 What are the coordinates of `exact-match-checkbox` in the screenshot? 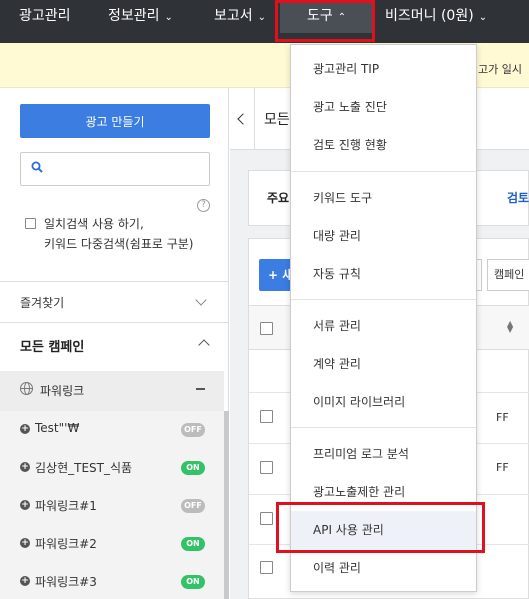 It's located at (30, 223).